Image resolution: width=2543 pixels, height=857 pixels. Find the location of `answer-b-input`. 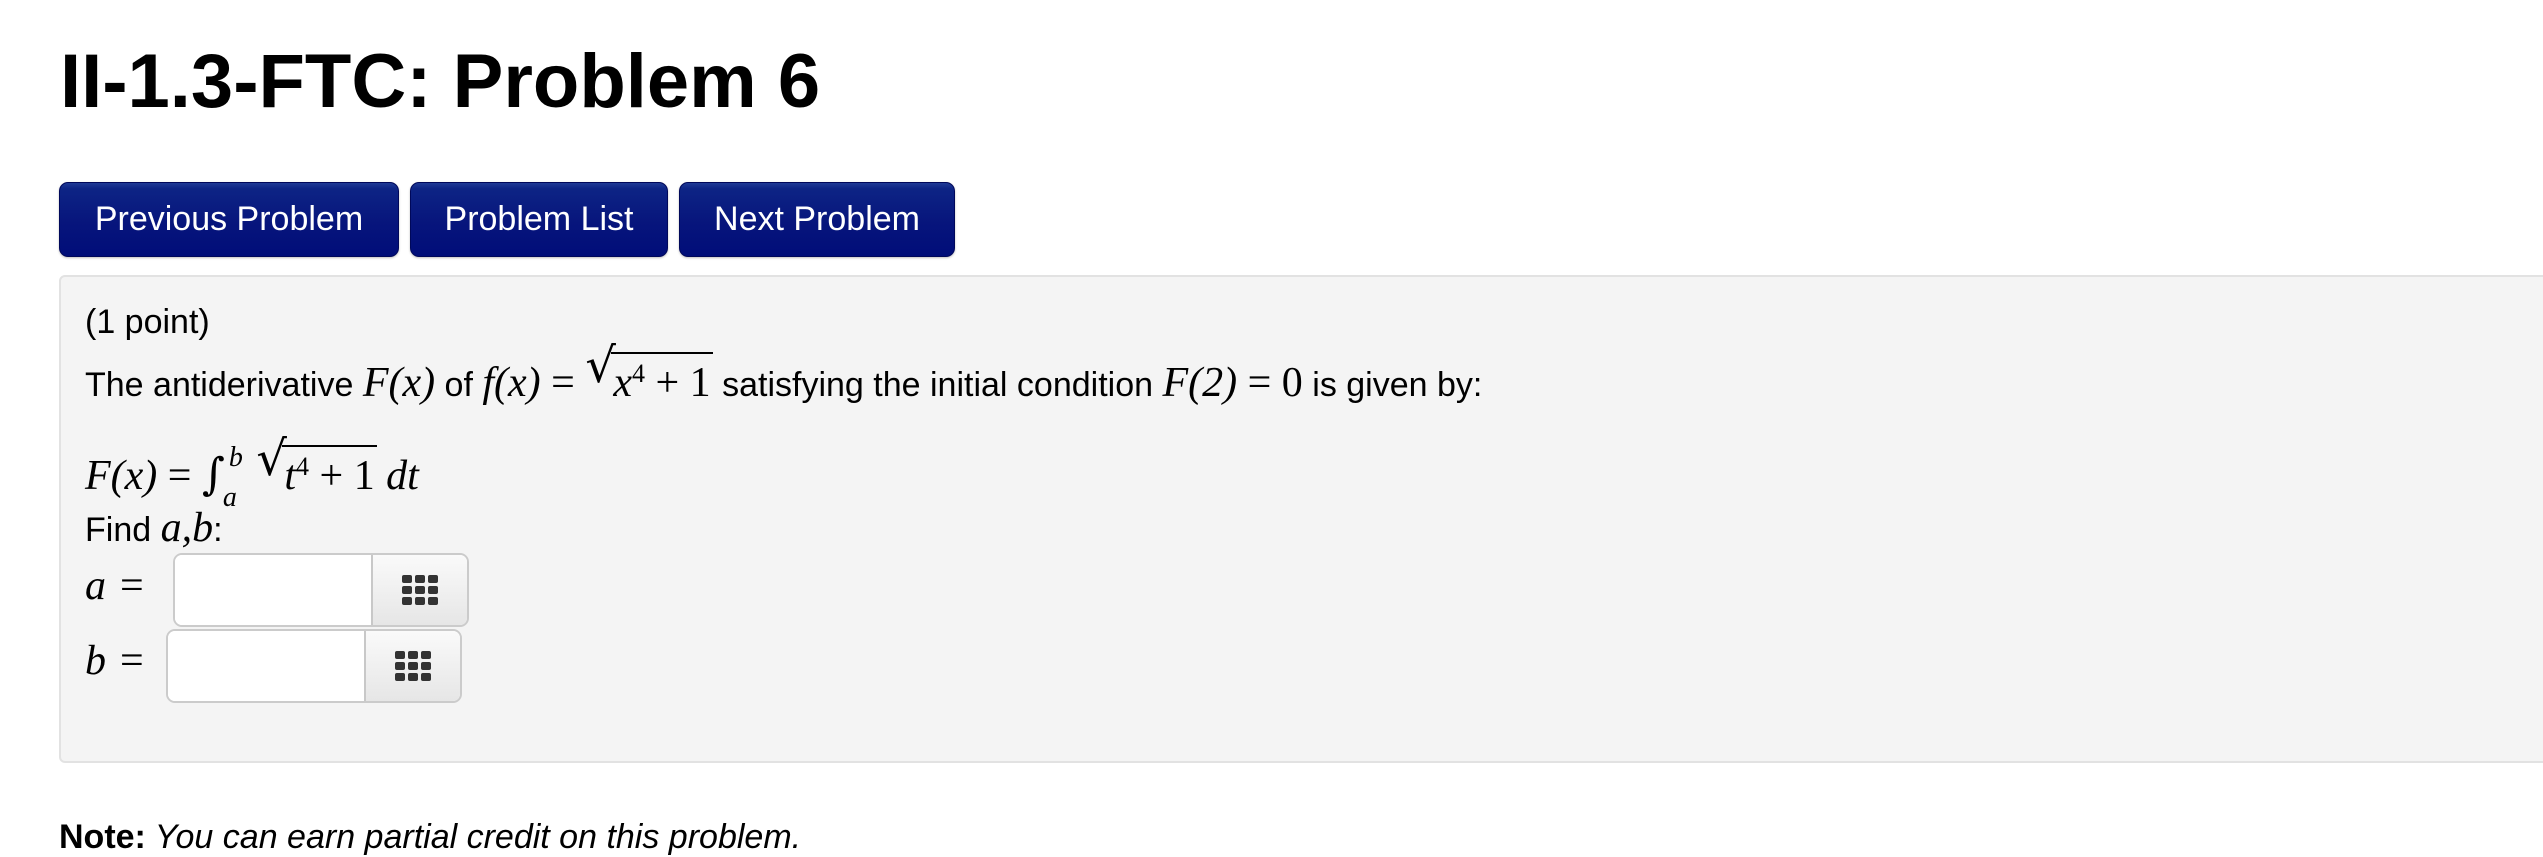

answer-b-input is located at coordinates (266, 666).